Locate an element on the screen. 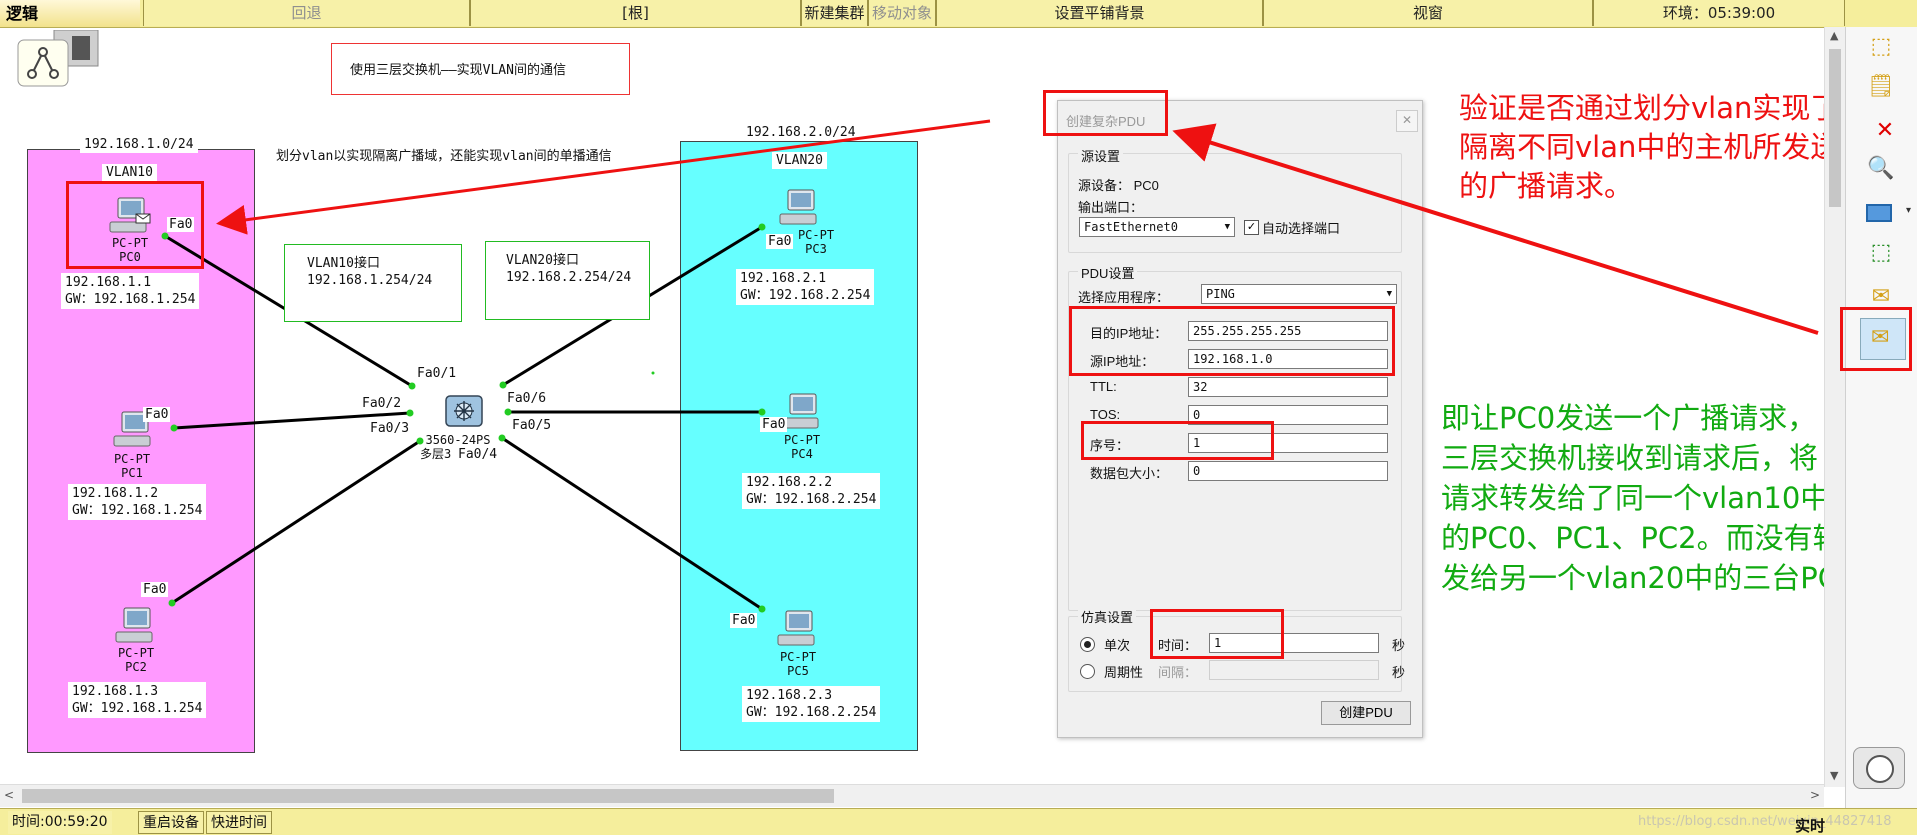 Image resolution: width=1917 pixels, height=836 pixels. scroll-right-icon: > is located at coordinates (1815, 795).